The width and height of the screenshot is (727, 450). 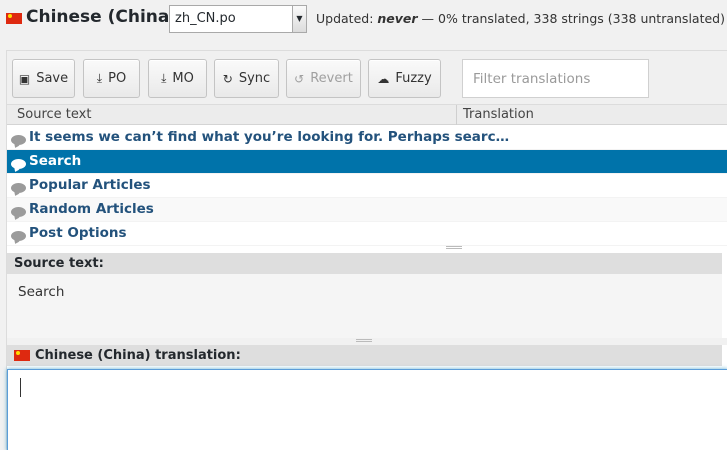 What do you see at coordinates (105, 17) in the screenshot?
I see `language-title: Chinese (China):` at bounding box center [105, 17].